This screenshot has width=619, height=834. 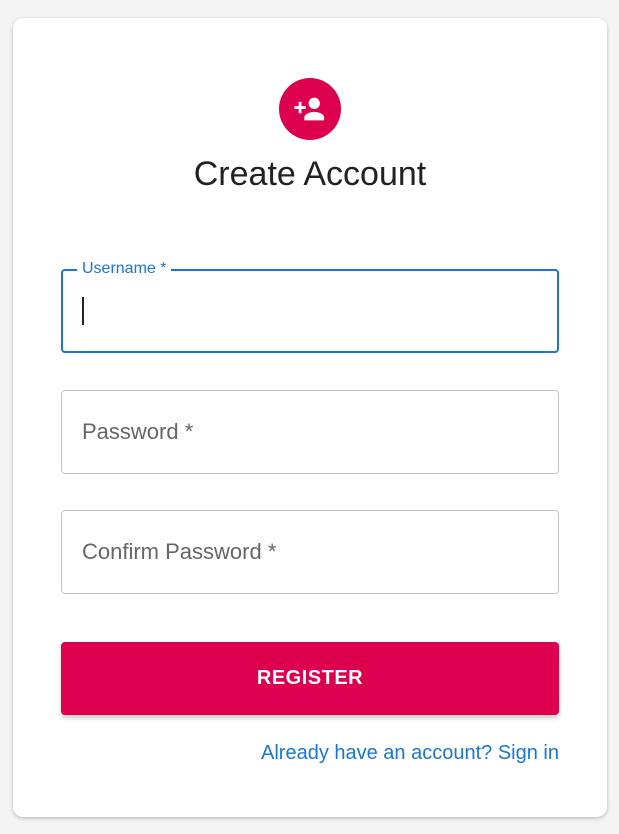 What do you see at coordinates (310, 174) in the screenshot?
I see `page-title: Create Account` at bounding box center [310, 174].